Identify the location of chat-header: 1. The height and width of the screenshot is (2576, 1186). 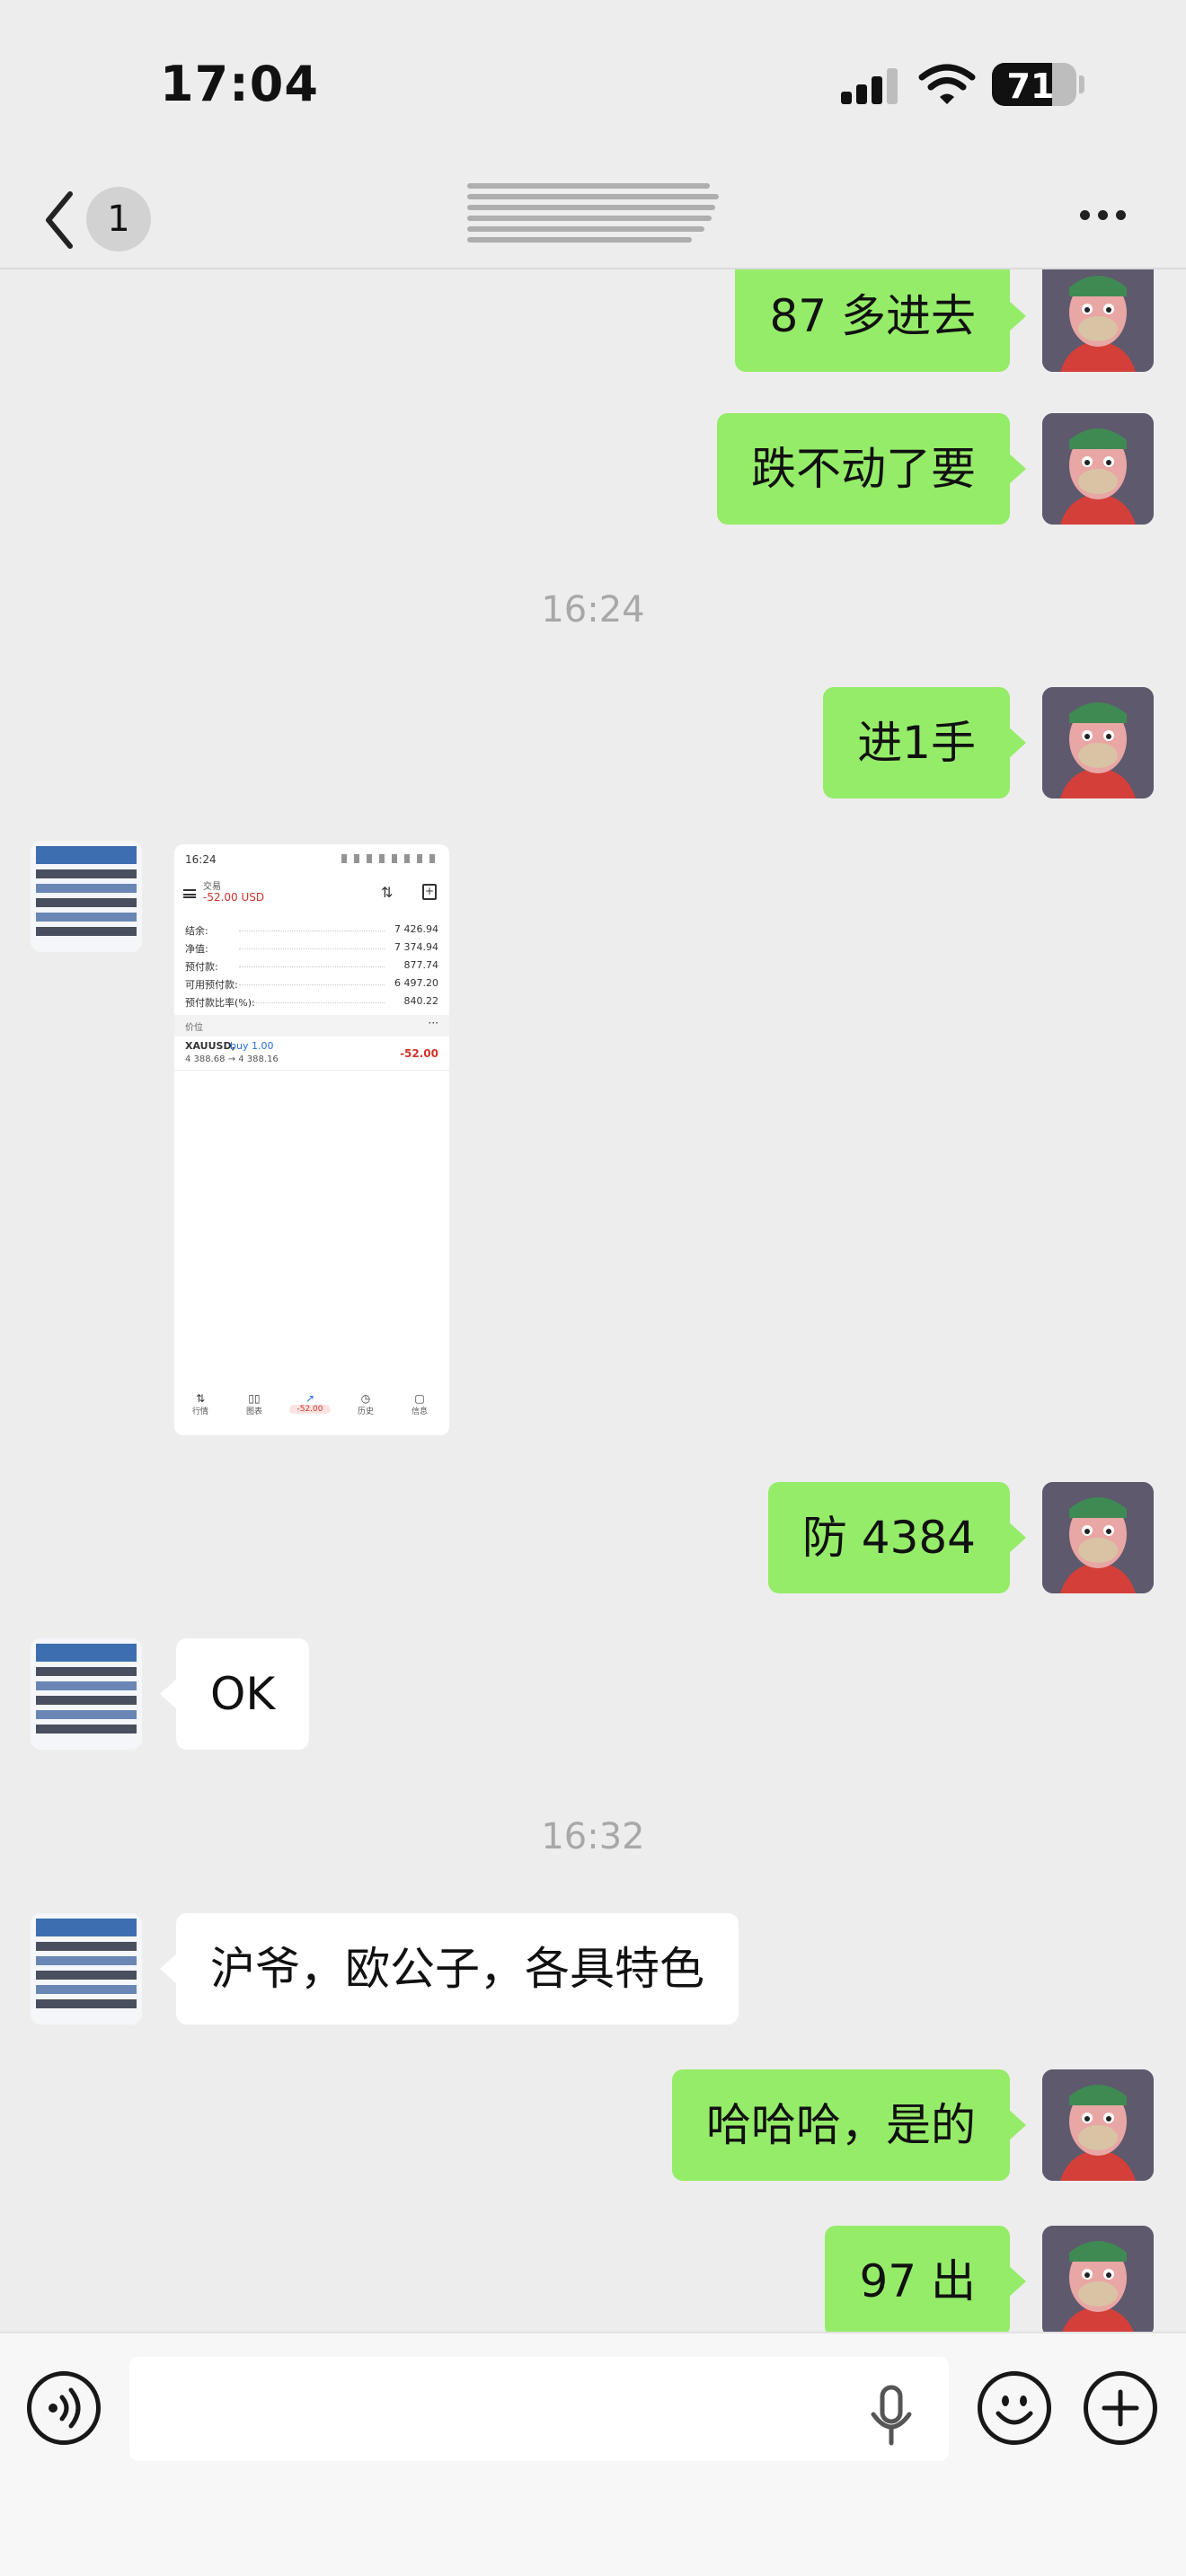
(593, 220).